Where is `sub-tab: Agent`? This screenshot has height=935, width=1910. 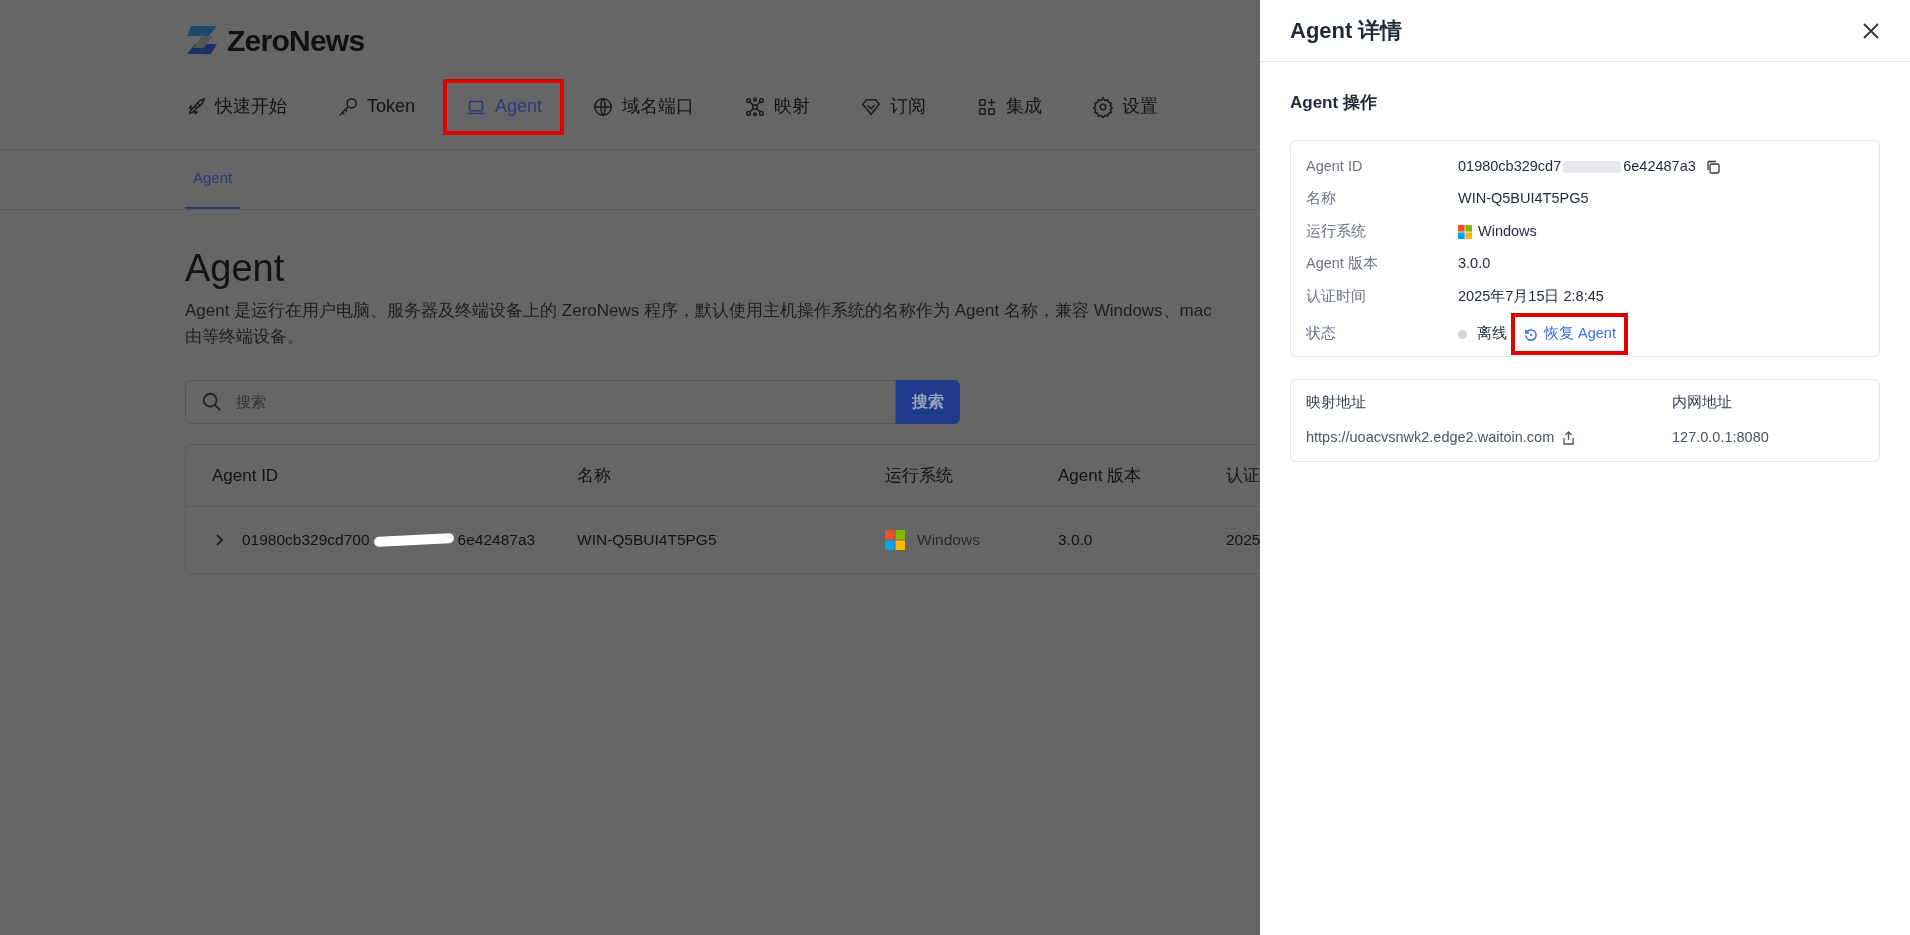
sub-tab: Agent is located at coordinates (213, 179).